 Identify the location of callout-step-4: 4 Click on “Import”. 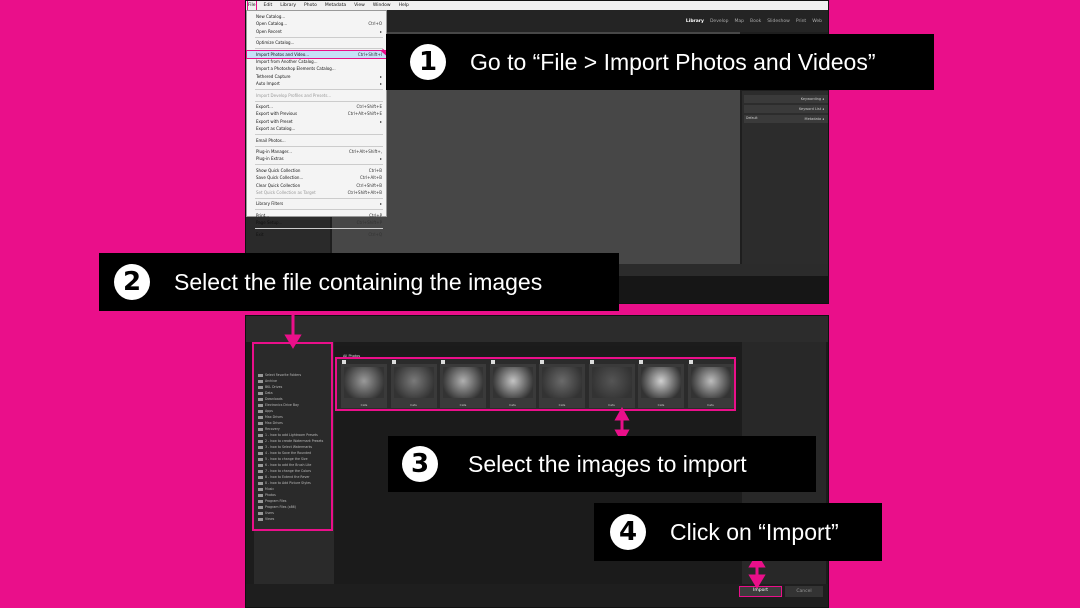
(738, 532).